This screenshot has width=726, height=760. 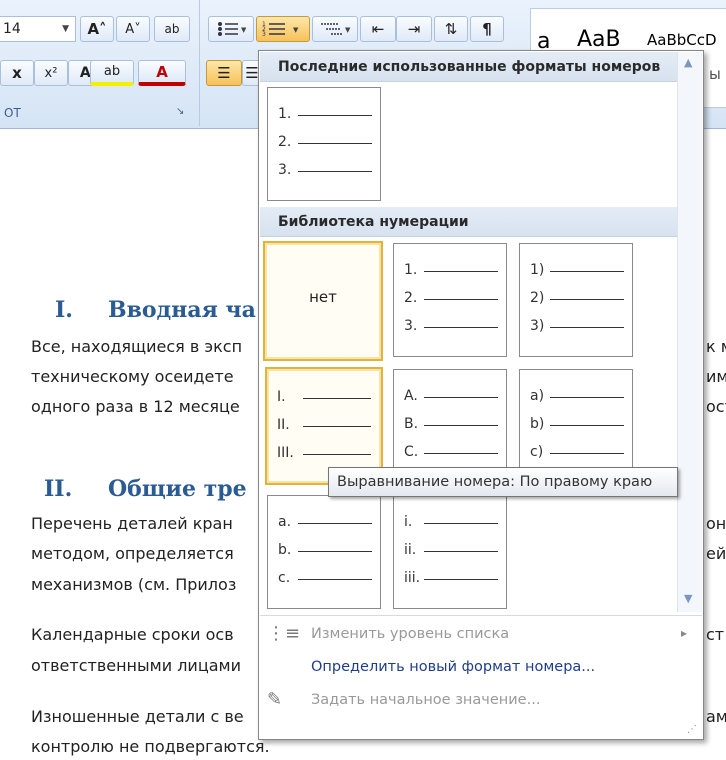 What do you see at coordinates (716, 376) in the screenshot?
I see `paragraph-line-right: име` at bounding box center [716, 376].